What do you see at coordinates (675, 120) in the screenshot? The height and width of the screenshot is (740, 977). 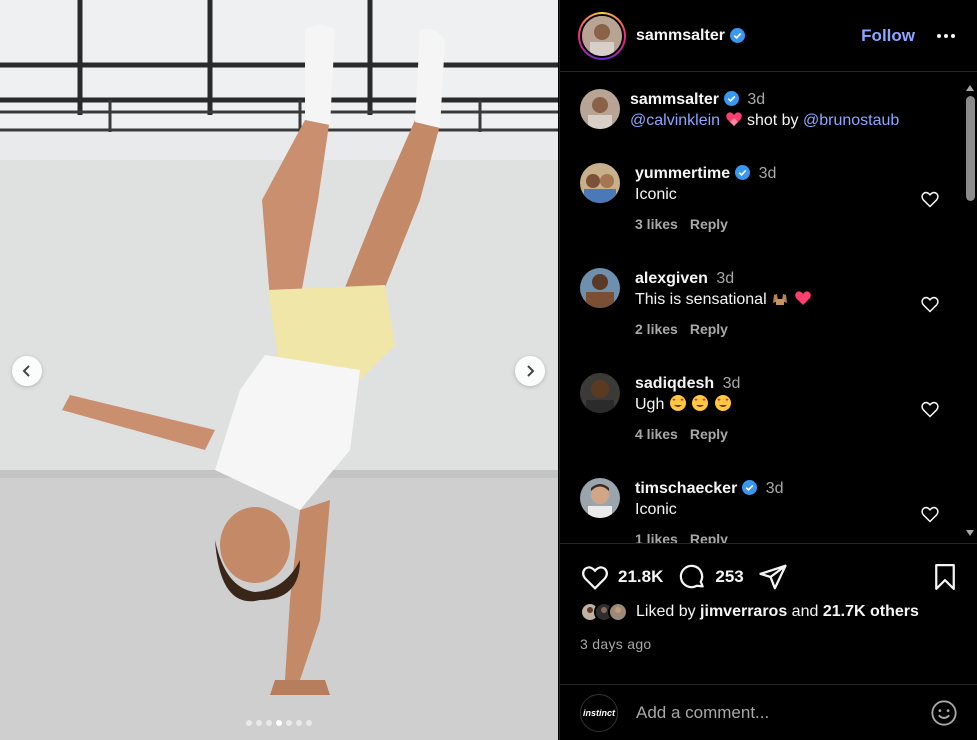 I see `mention-link: @calvinklein` at bounding box center [675, 120].